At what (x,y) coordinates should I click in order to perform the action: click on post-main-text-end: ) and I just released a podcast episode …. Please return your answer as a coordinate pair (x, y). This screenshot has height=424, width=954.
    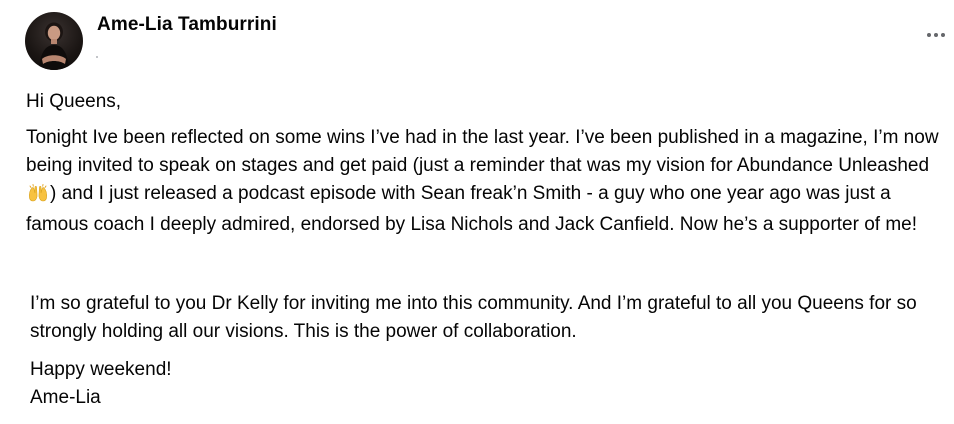
    Looking at the image, I should click on (472, 209).